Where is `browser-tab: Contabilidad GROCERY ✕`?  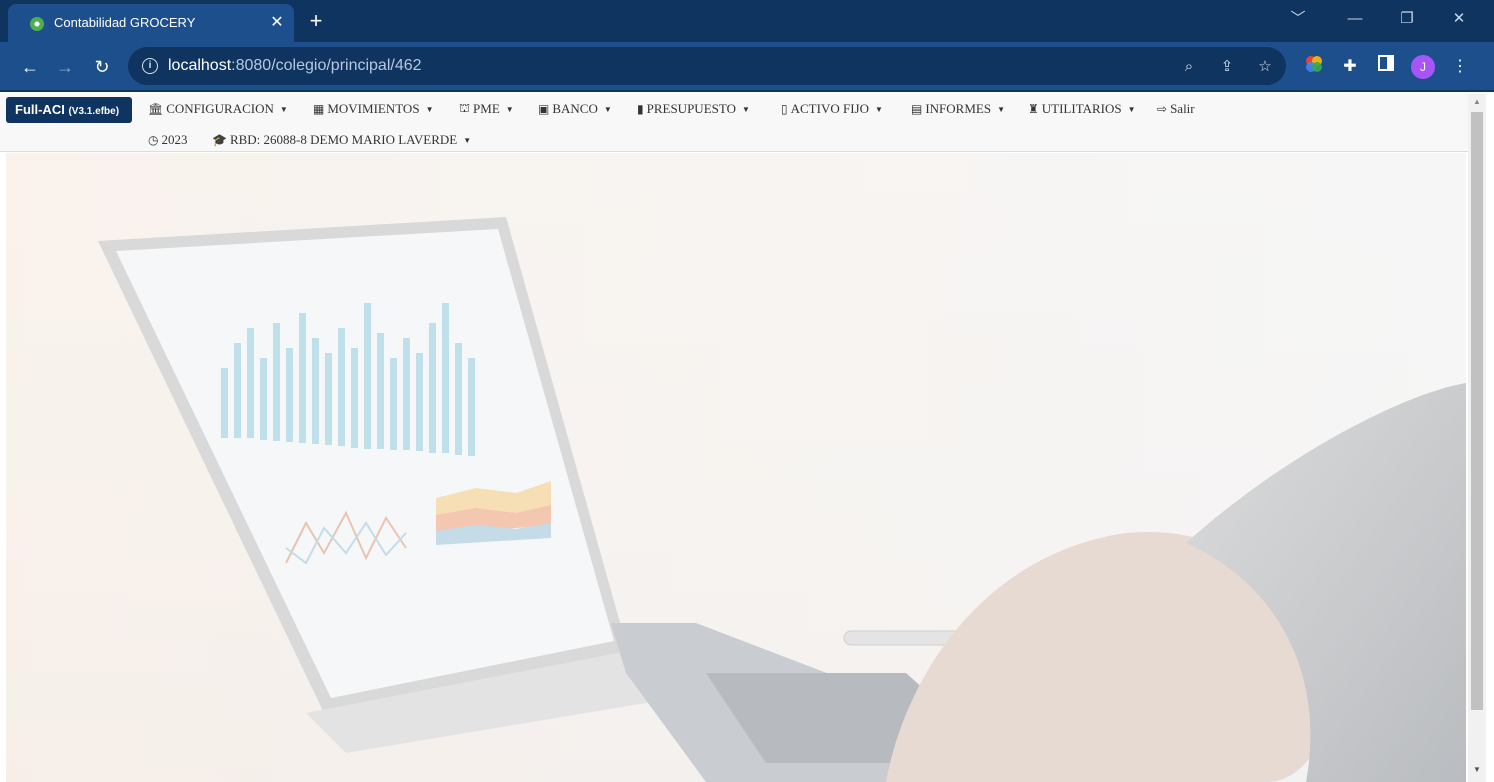 browser-tab: Contabilidad GROCERY ✕ is located at coordinates (151, 23).